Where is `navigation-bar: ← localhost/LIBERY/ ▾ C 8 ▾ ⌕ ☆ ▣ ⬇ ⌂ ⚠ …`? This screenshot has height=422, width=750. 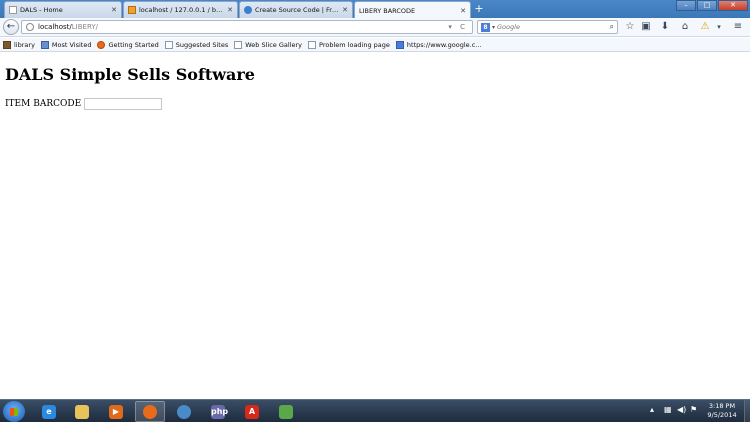 navigation-bar: ← localhost/LIBERY/ ▾ C 8 ▾ ⌕ ☆ ▣ ⬇ ⌂ ⚠ … is located at coordinates (375, 27).